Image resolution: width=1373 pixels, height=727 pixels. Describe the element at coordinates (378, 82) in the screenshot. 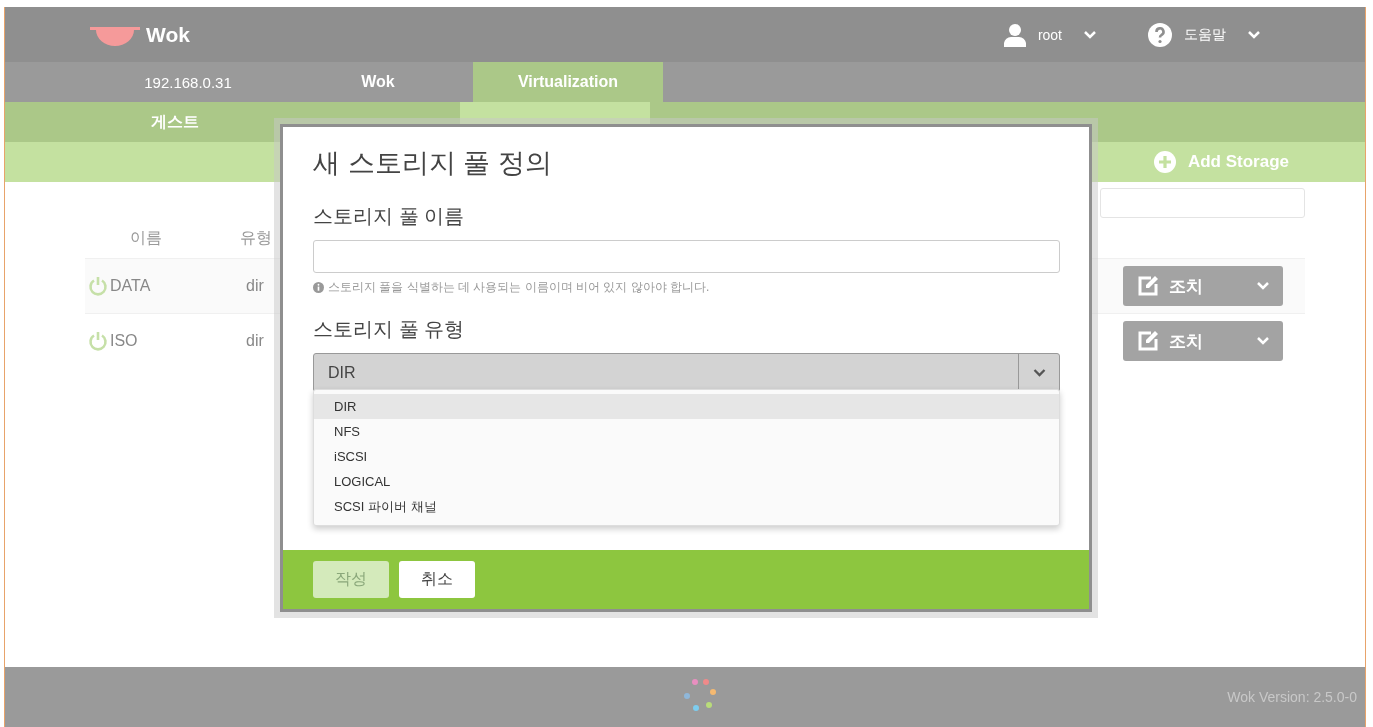

I see `nav-tab: Wok` at that location.